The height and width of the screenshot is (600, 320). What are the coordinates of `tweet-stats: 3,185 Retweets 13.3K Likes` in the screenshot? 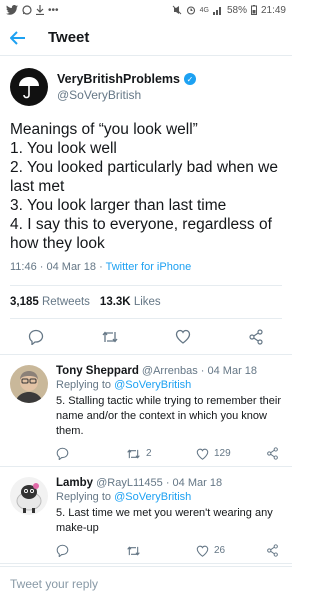 It's located at (146, 302).